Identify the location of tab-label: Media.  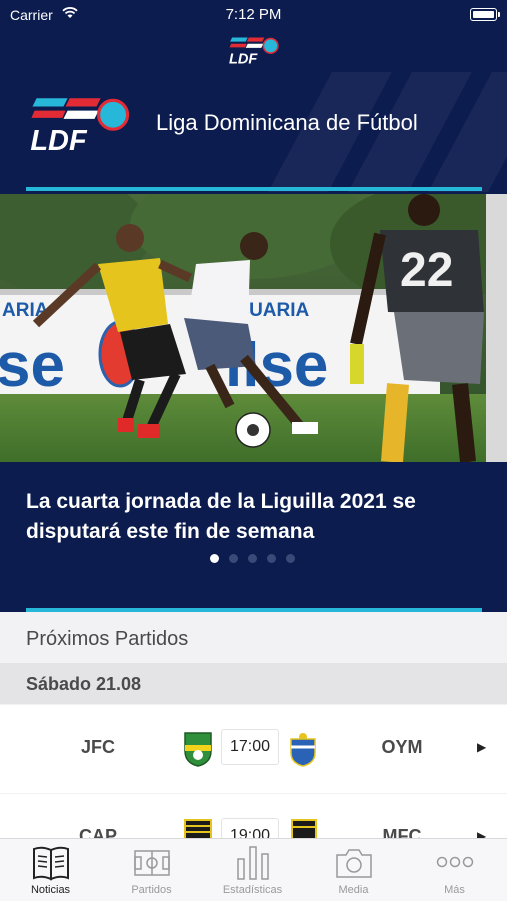
(353, 890).